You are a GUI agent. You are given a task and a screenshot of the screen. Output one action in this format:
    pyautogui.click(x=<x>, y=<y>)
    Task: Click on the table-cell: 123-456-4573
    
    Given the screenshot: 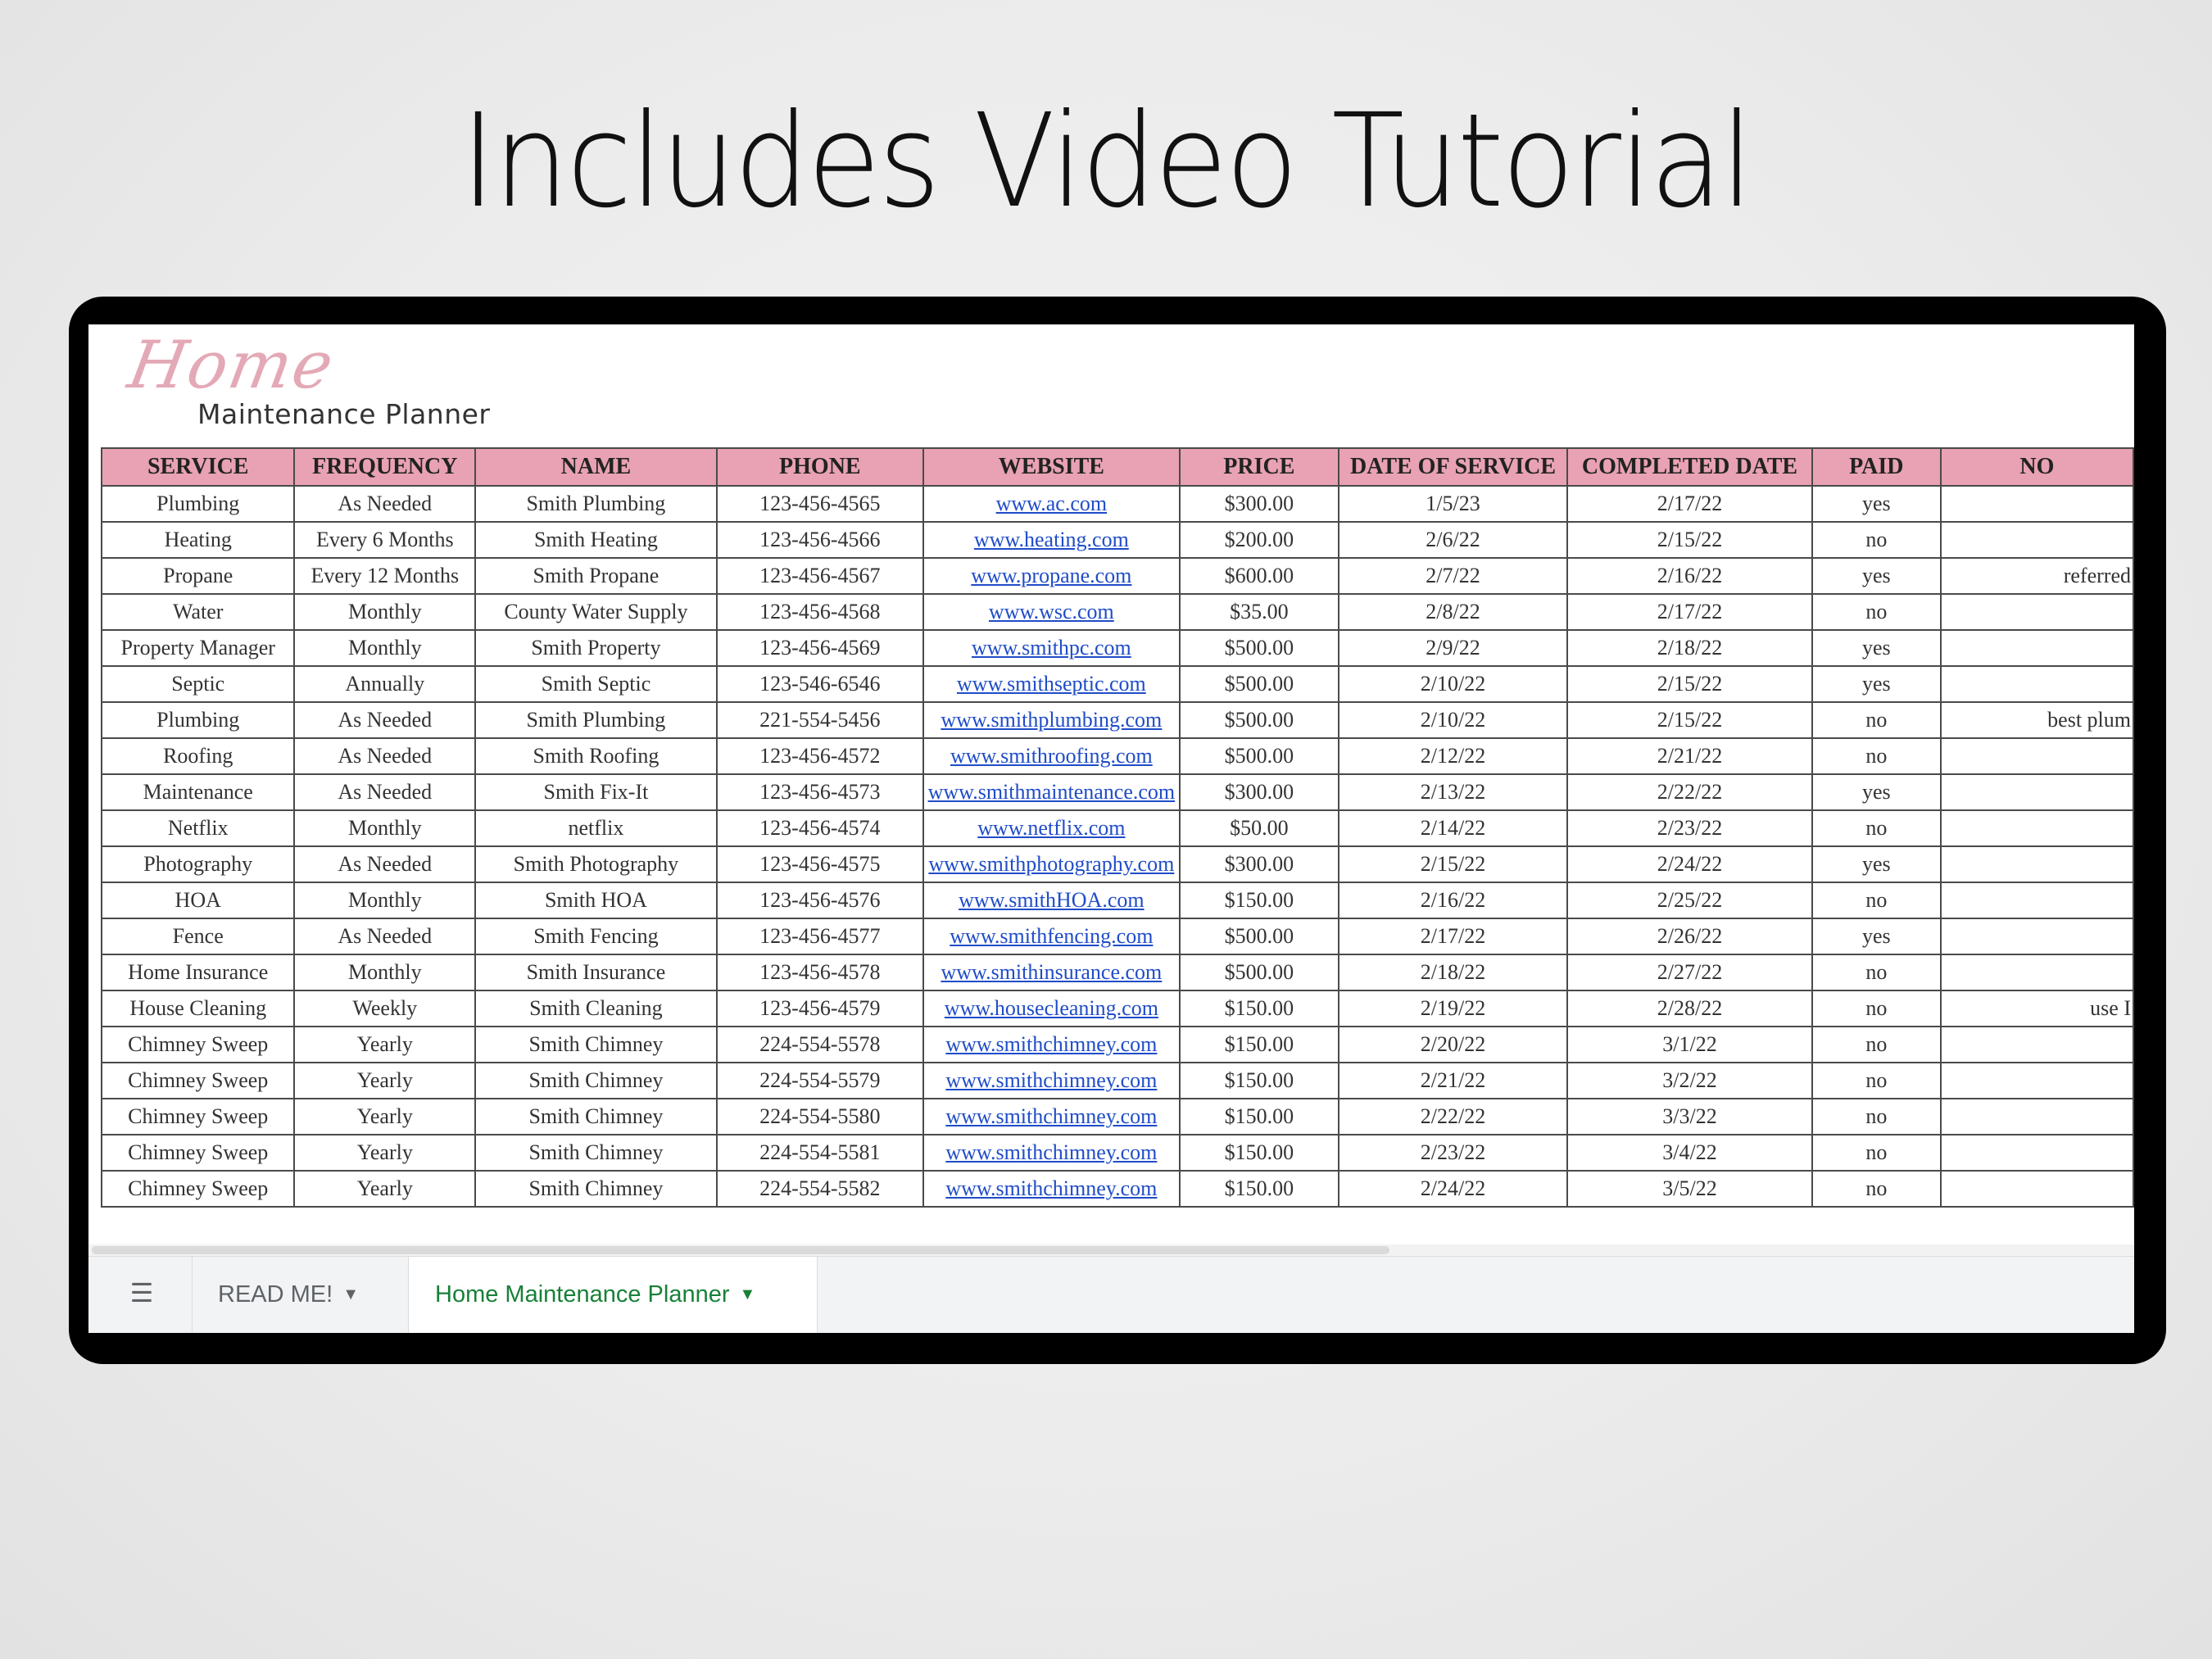 What is the action you would take?
    pyautogui.click(x=819, y=792)
    